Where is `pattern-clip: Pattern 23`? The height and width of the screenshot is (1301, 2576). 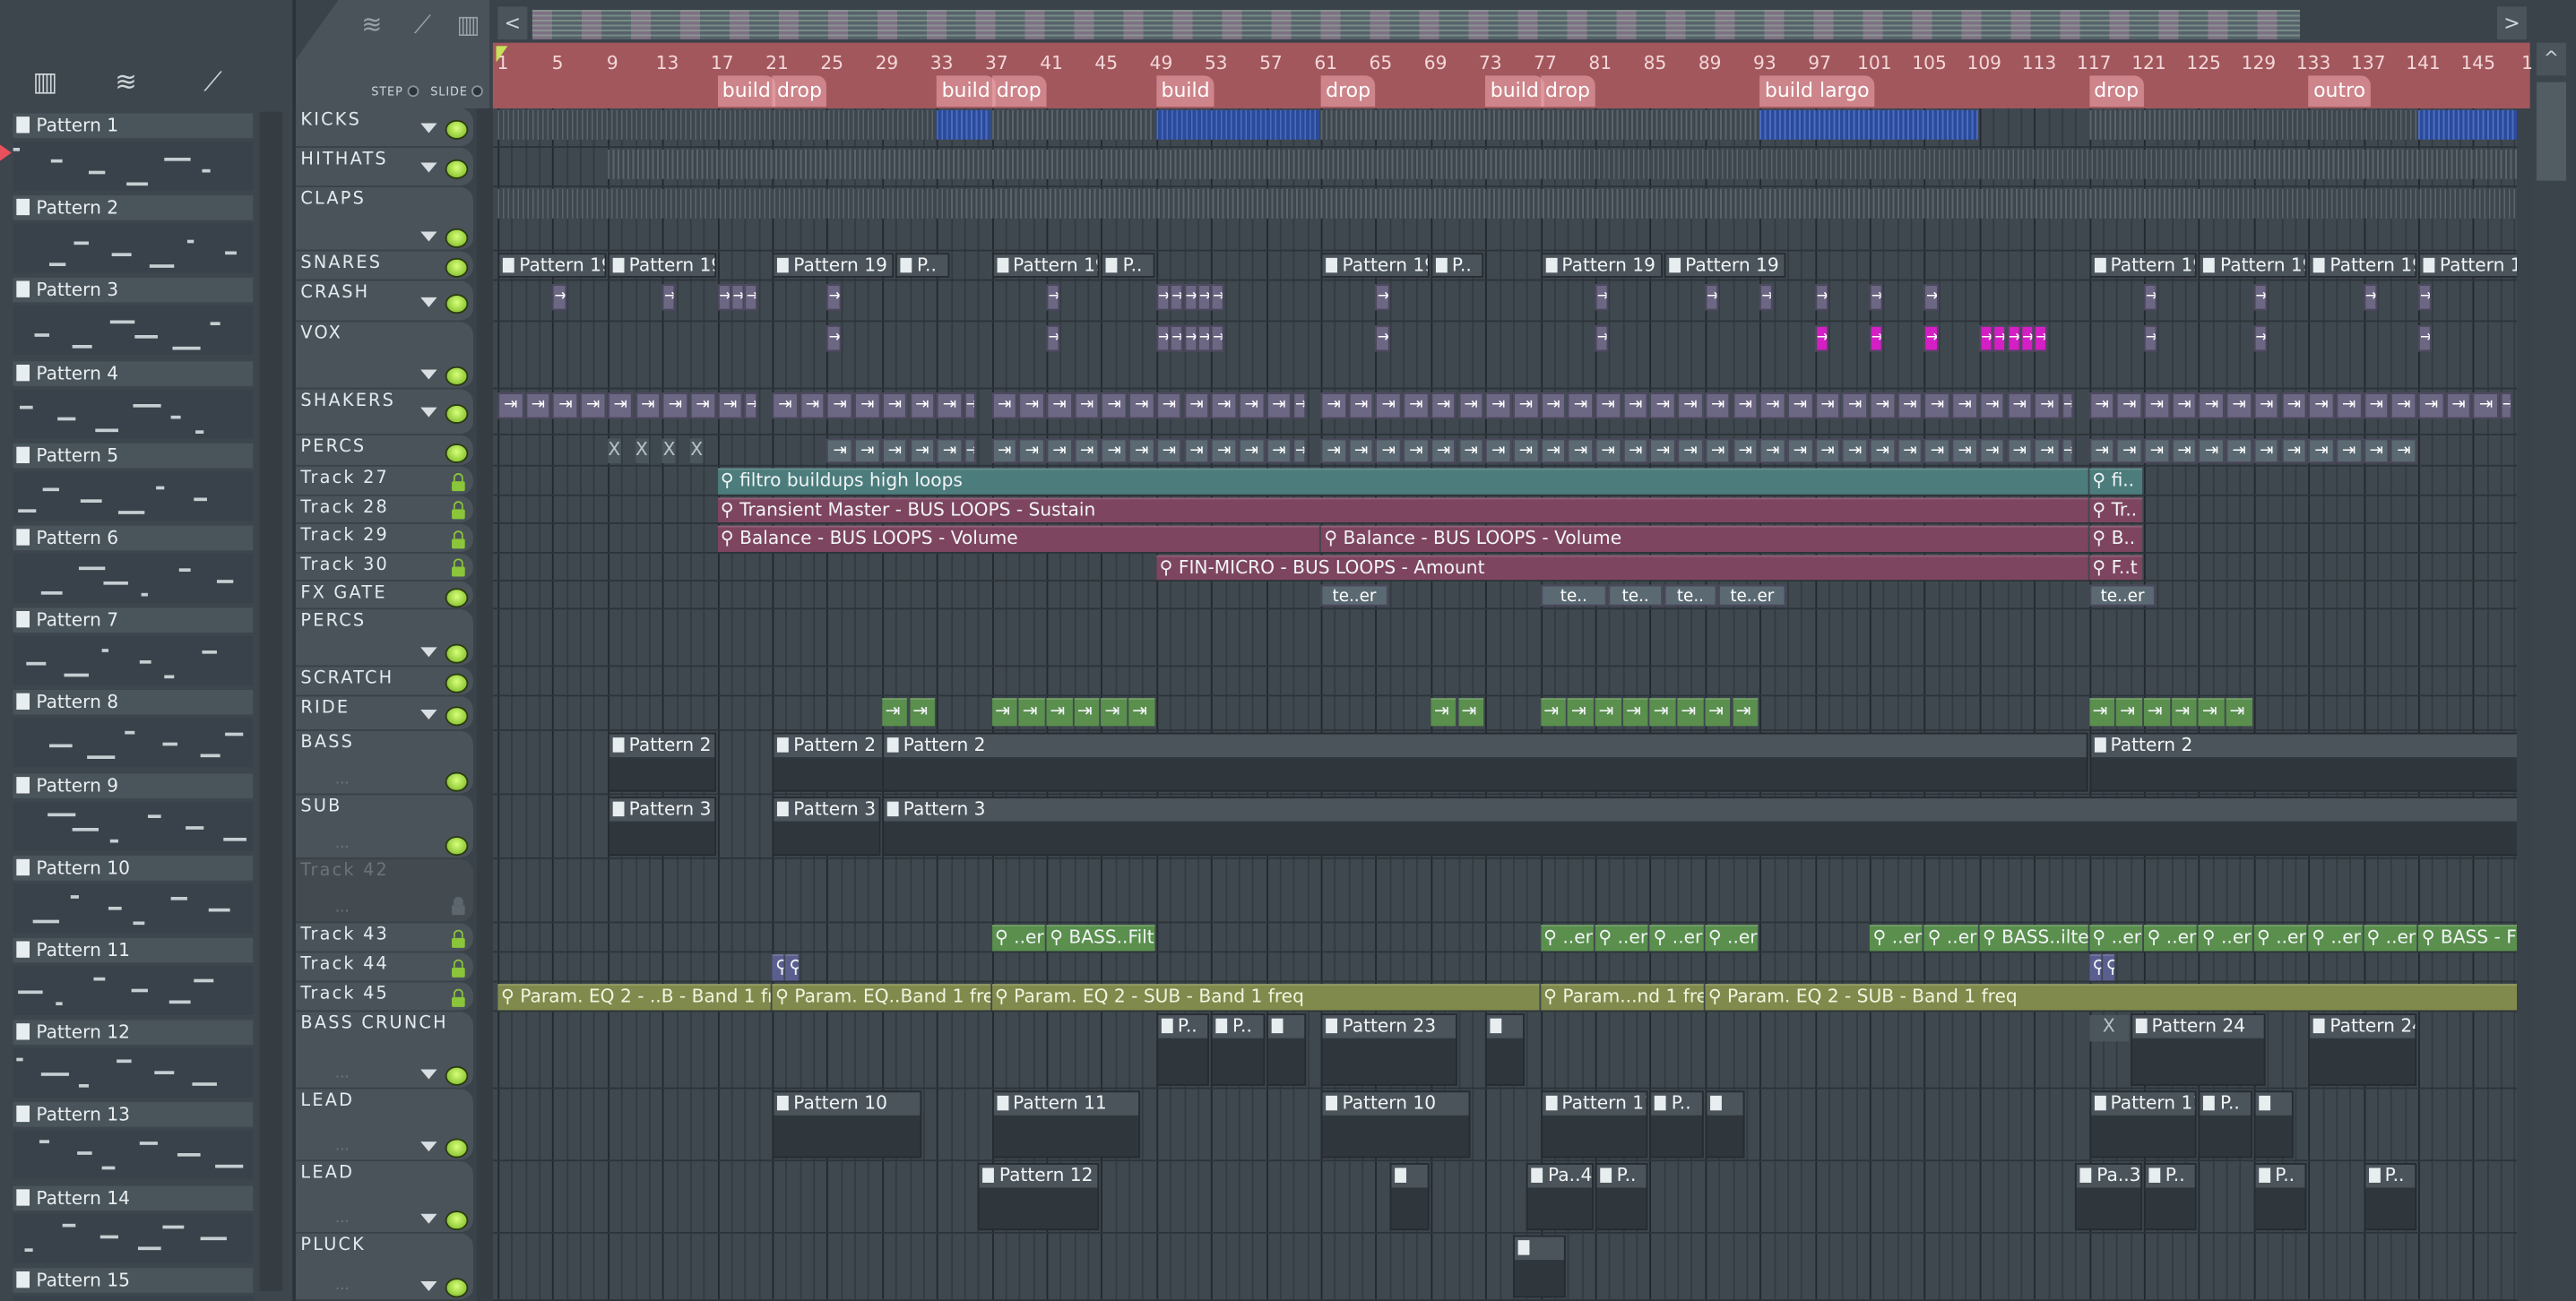 pattern-clip: Pattern 23 is located at coordinates (1388, 1049).